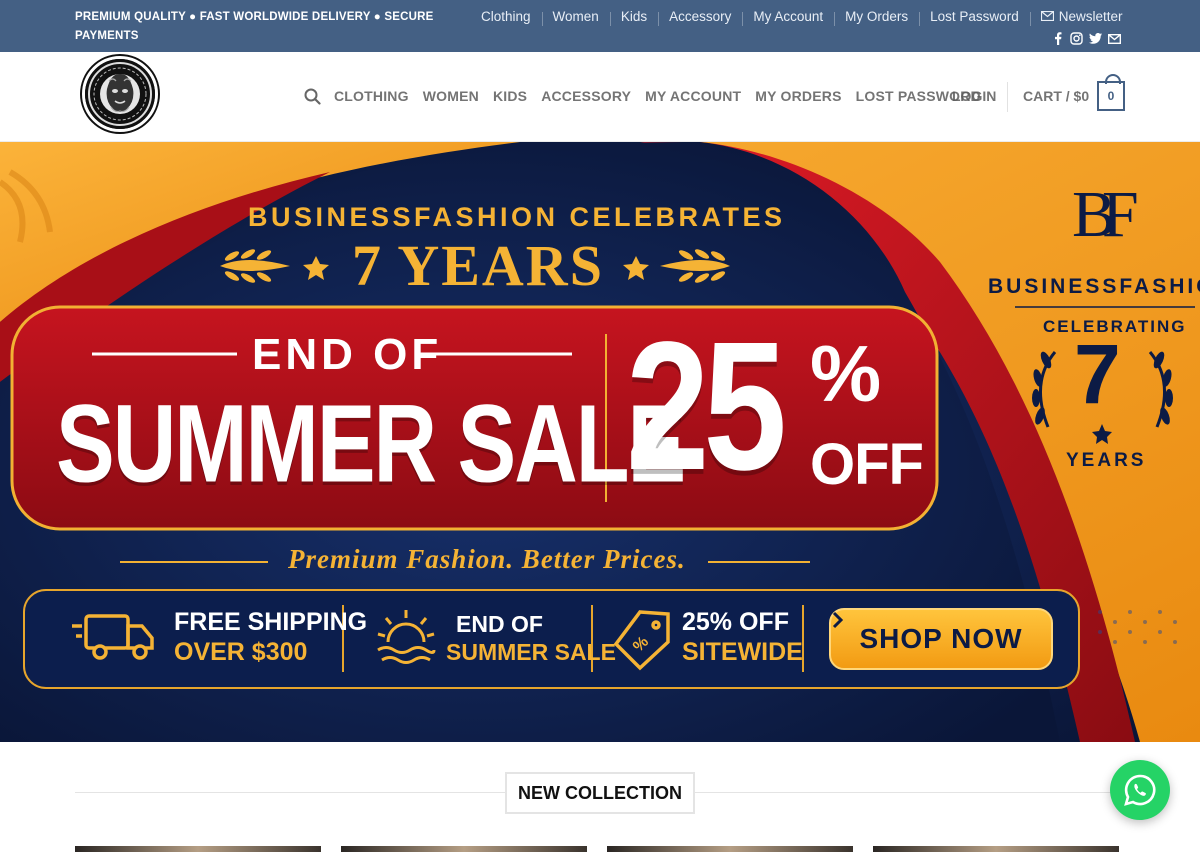 Image resolution: width=1200 pixels, height=852 pixels. I want to click on feature-shipping-line2: OVER $300, so click(241, 652).